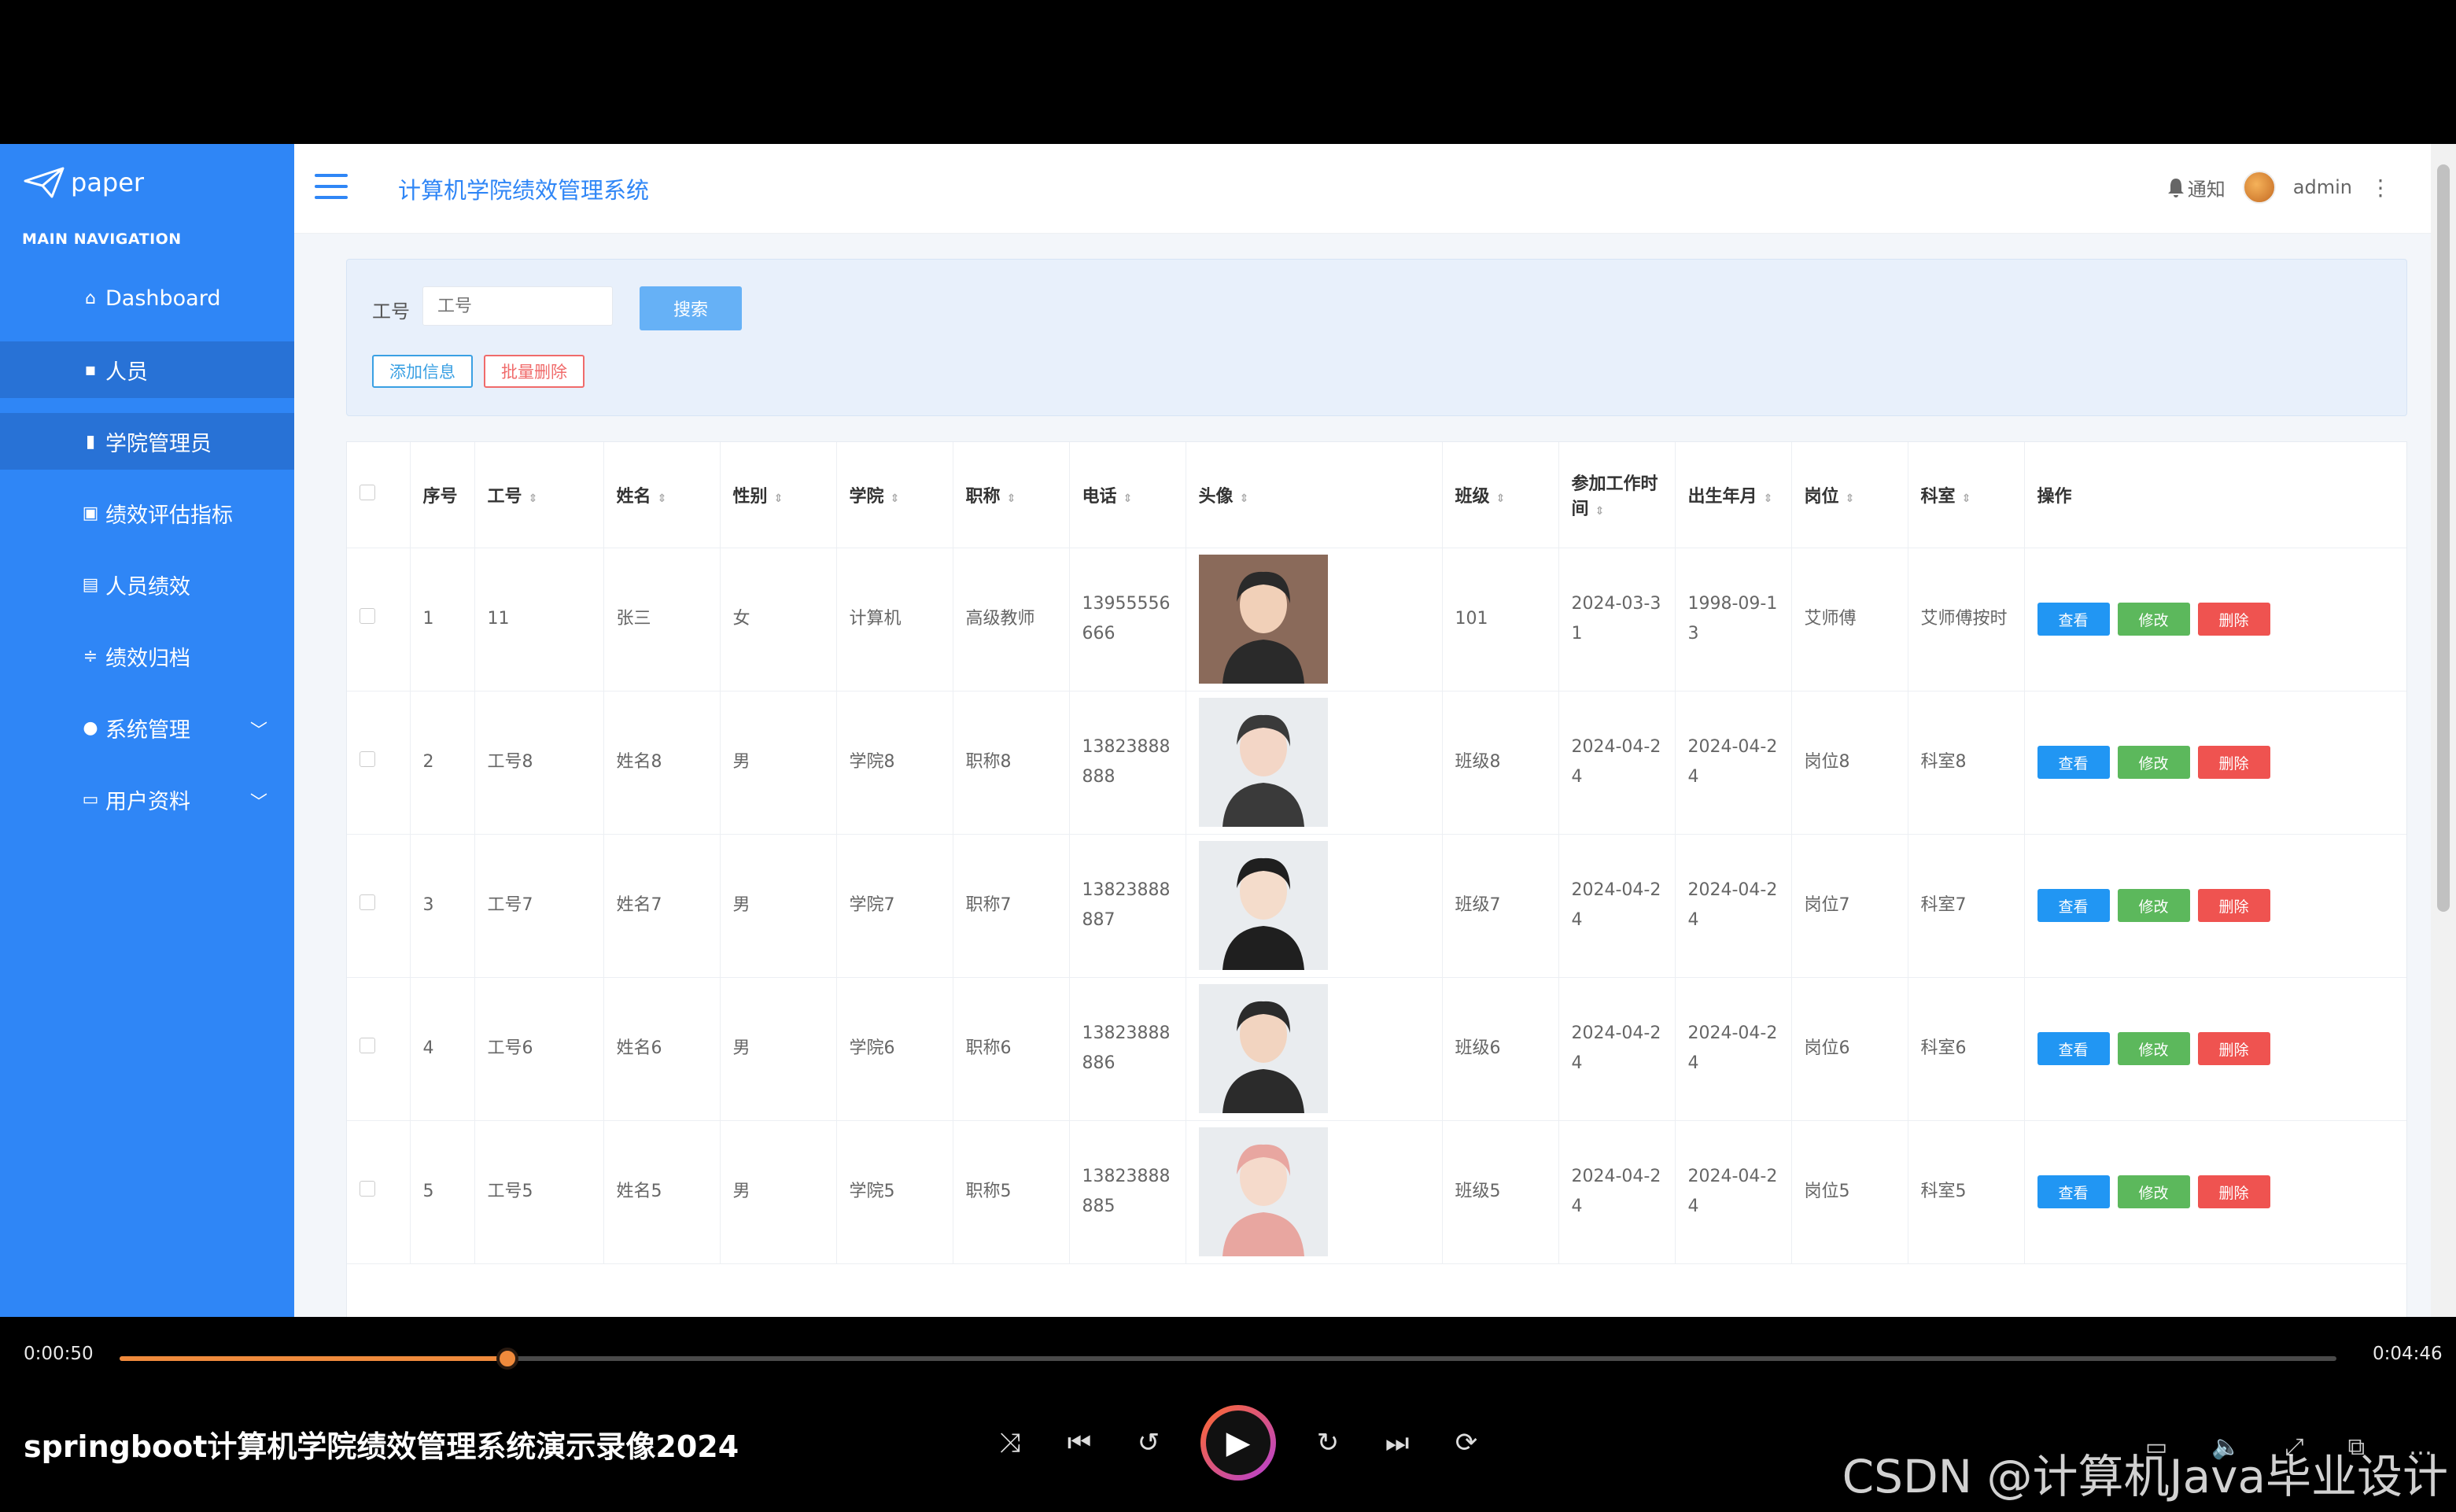 The image size is (2456, 1512). I want to click on search-button: 搜索, so click(691, 308).